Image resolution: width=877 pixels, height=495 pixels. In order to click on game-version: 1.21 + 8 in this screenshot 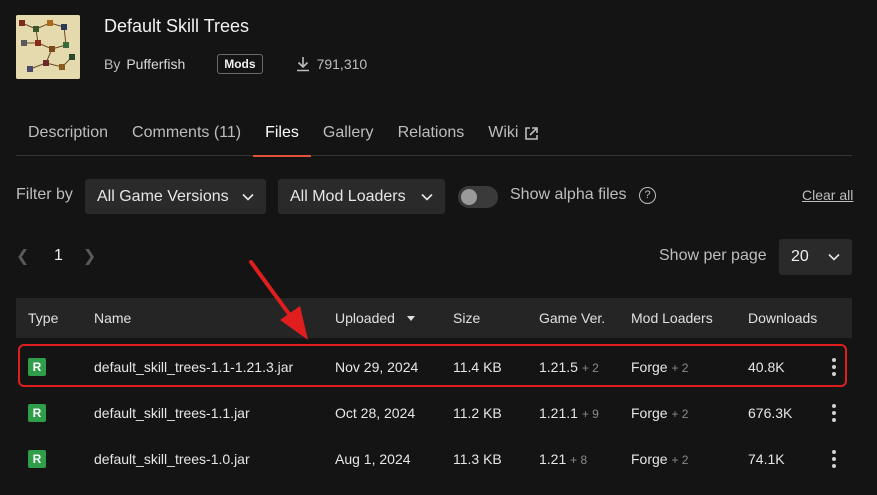, I will do `click(563, 459)`.